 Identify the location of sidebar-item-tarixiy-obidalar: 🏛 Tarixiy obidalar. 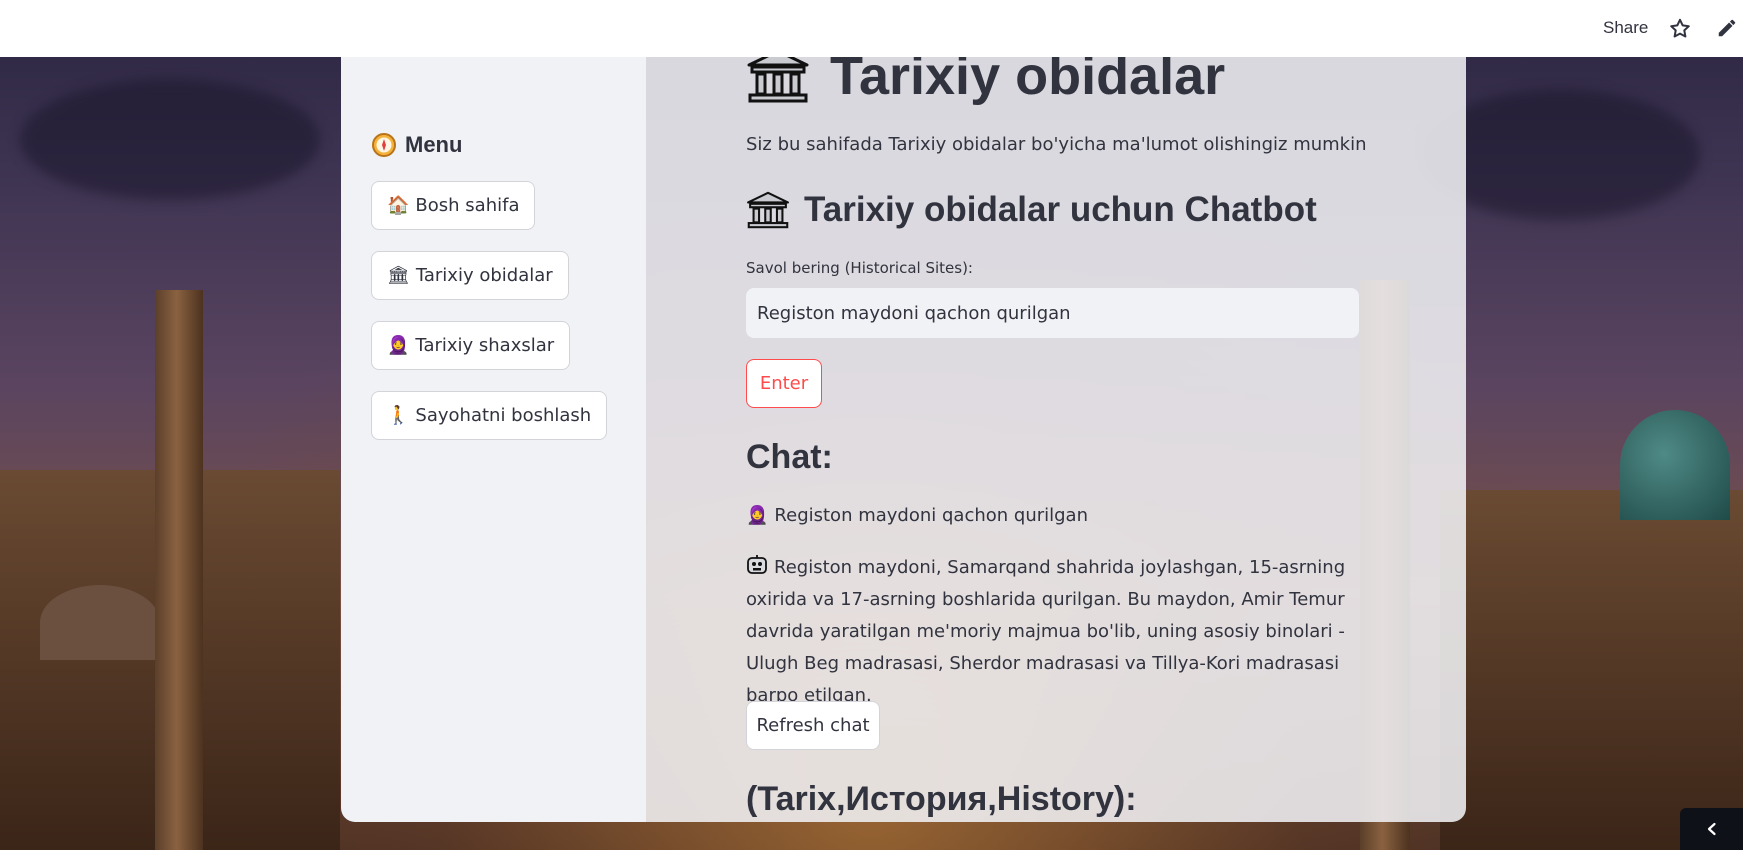
(470, 275).